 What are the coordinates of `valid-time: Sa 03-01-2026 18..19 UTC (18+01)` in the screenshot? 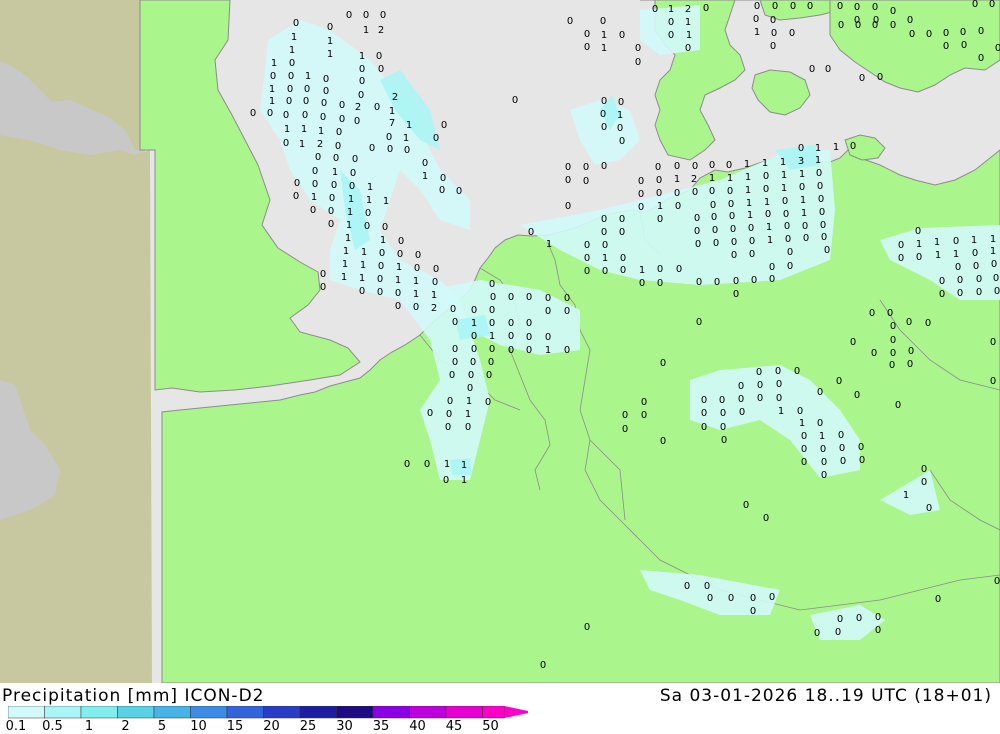 It's located at (825, 696).